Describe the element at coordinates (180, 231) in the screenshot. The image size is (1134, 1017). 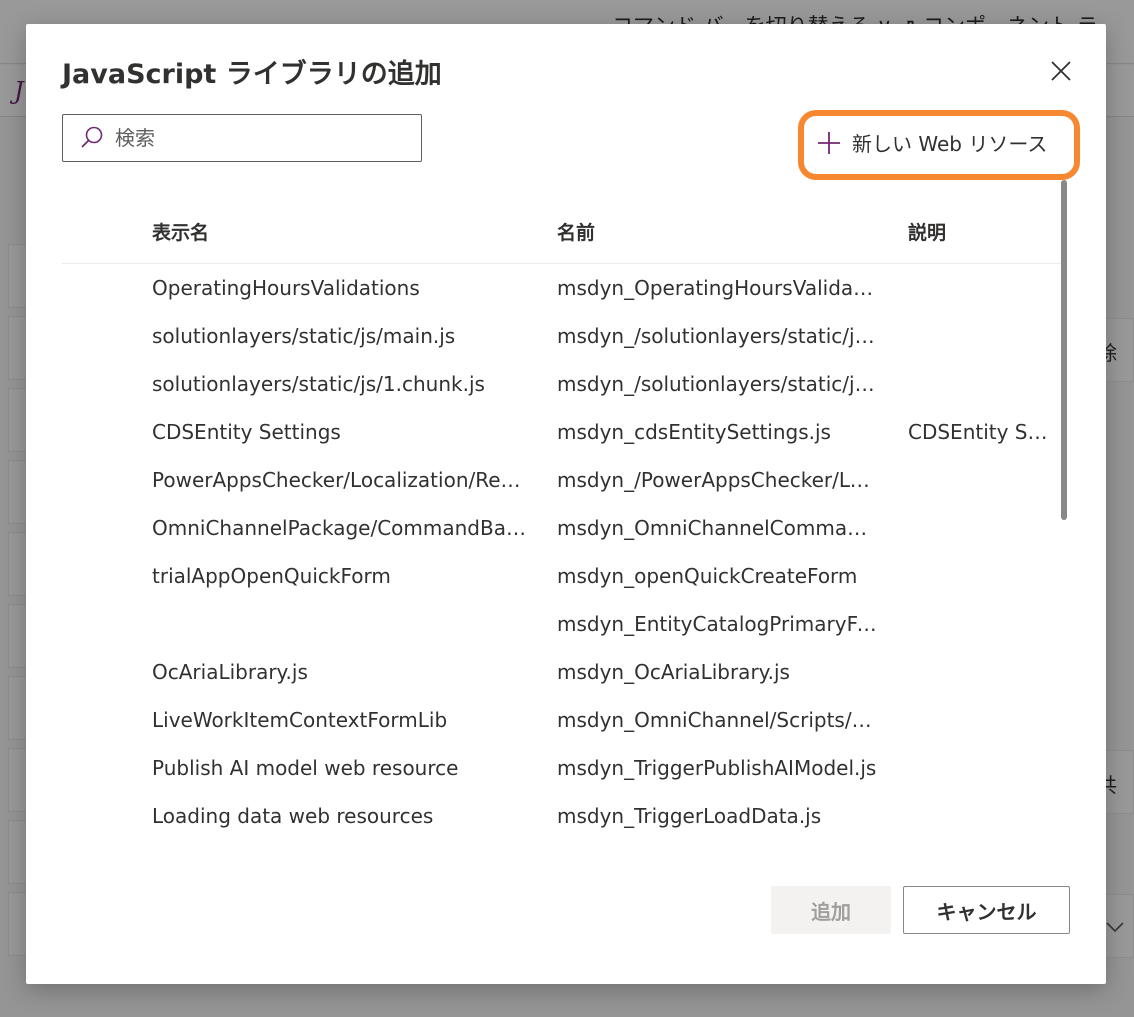
I see `column-header-display-name: 表示名` at that location.